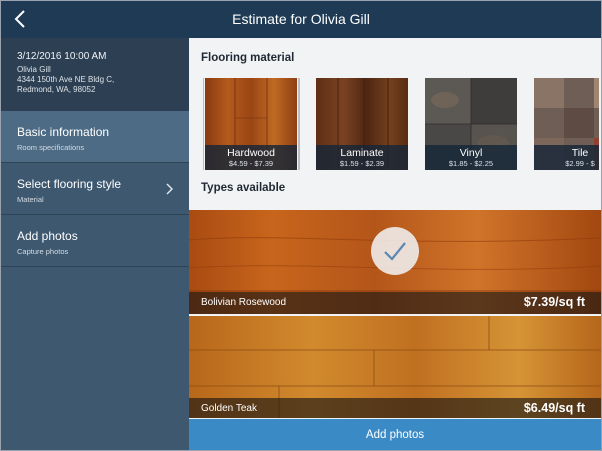  I want to click on material-price-range: $2.99 - $, so click(580, 163).